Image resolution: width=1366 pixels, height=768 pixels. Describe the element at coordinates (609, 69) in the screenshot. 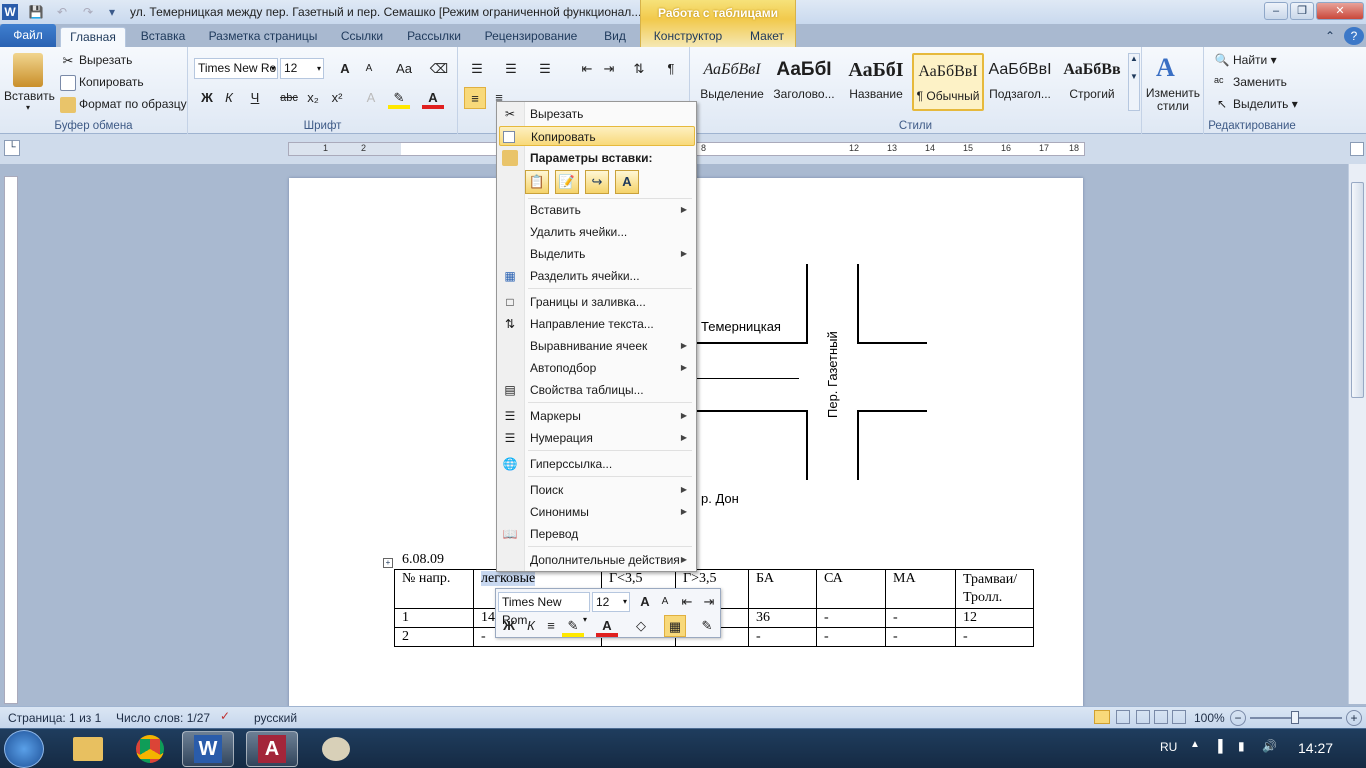

I see `increase-indent-icon: ⇥` at that location.